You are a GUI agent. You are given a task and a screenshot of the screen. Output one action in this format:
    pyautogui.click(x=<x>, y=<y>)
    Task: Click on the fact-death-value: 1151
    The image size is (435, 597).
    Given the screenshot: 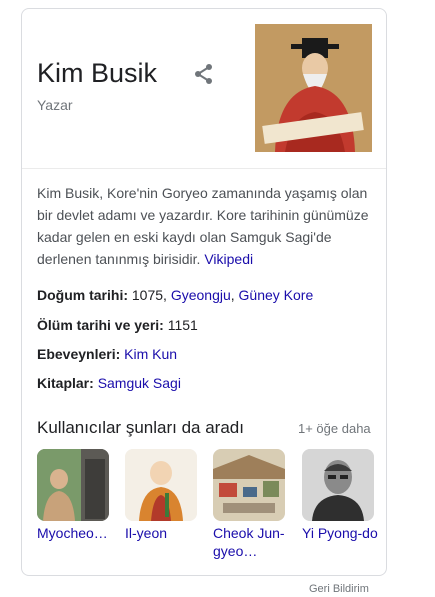 What is the action you would take?
    pyautogui.click(x=180, y=325)
    